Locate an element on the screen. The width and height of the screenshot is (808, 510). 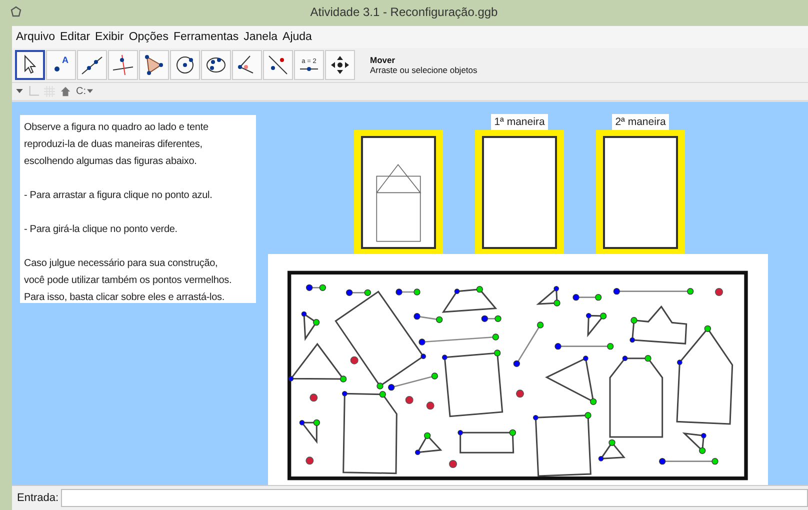
style-menu: C: is located at coordinates (84, 91).